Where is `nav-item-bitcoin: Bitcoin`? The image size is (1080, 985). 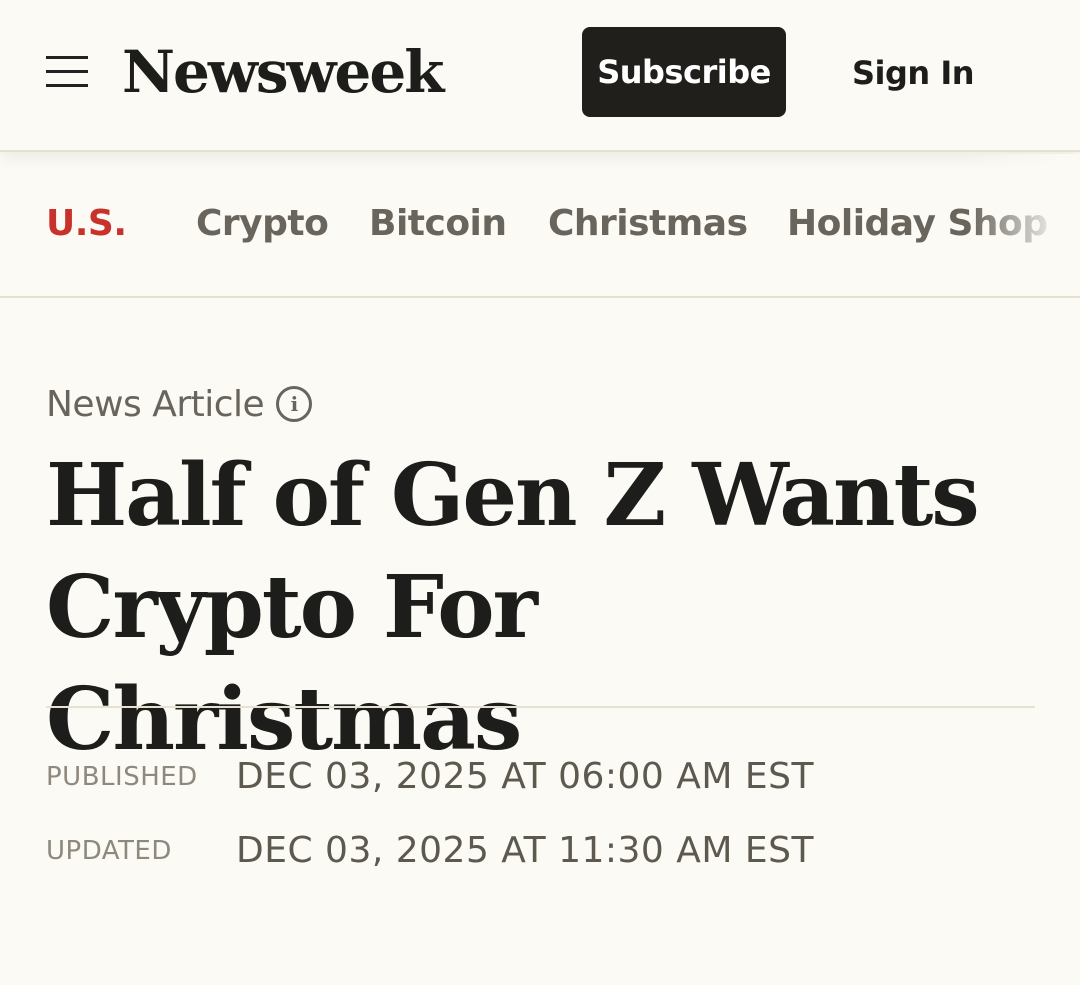
nav-item-bitcoin: Bitcoin is located at coordinates (438, 224).